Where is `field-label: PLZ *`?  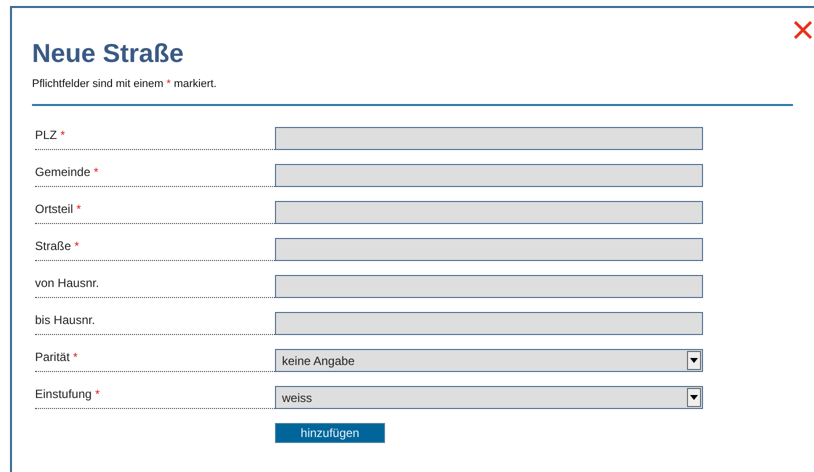
field-label: PLZ * is located at coordinates (50, 134).